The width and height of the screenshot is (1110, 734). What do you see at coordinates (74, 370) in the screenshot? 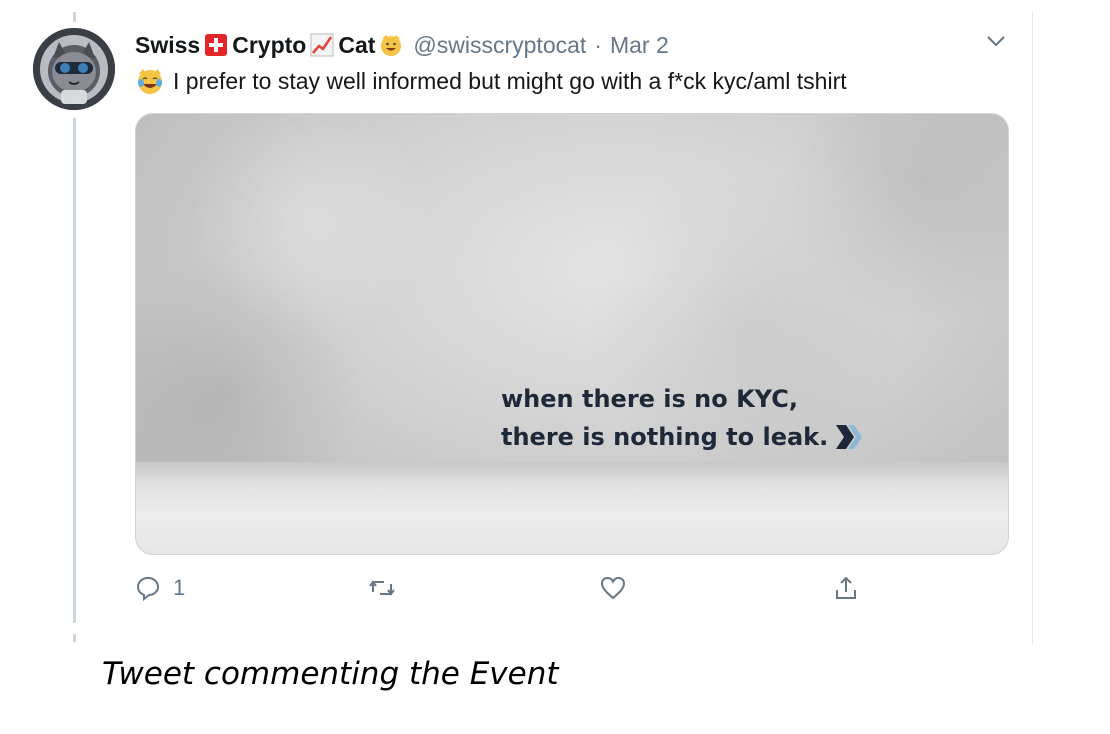
I see `thread-line` at bounding box center [74, 370].